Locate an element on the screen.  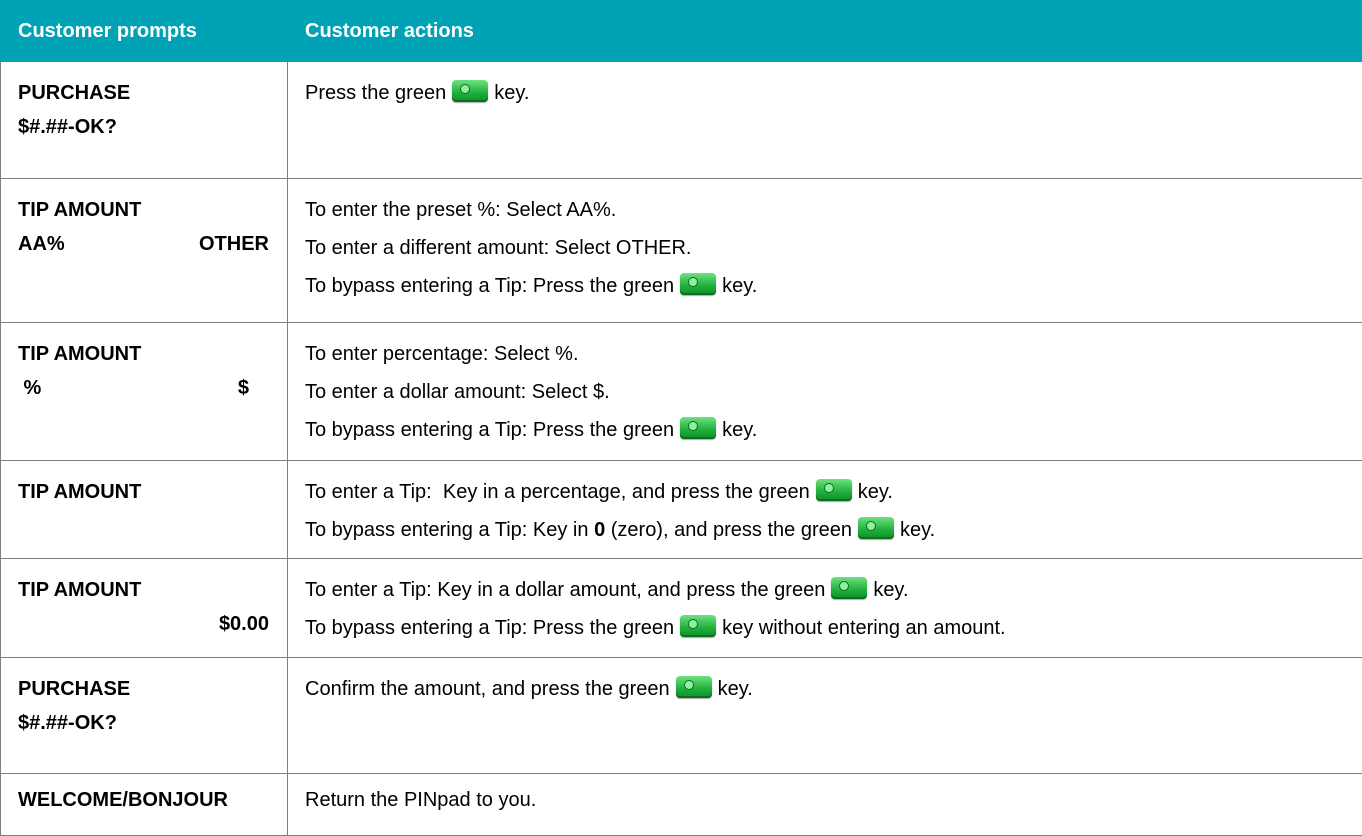
prompt-cell: TIP AMOUNT $0.00 is located at coordinates (144, 608).